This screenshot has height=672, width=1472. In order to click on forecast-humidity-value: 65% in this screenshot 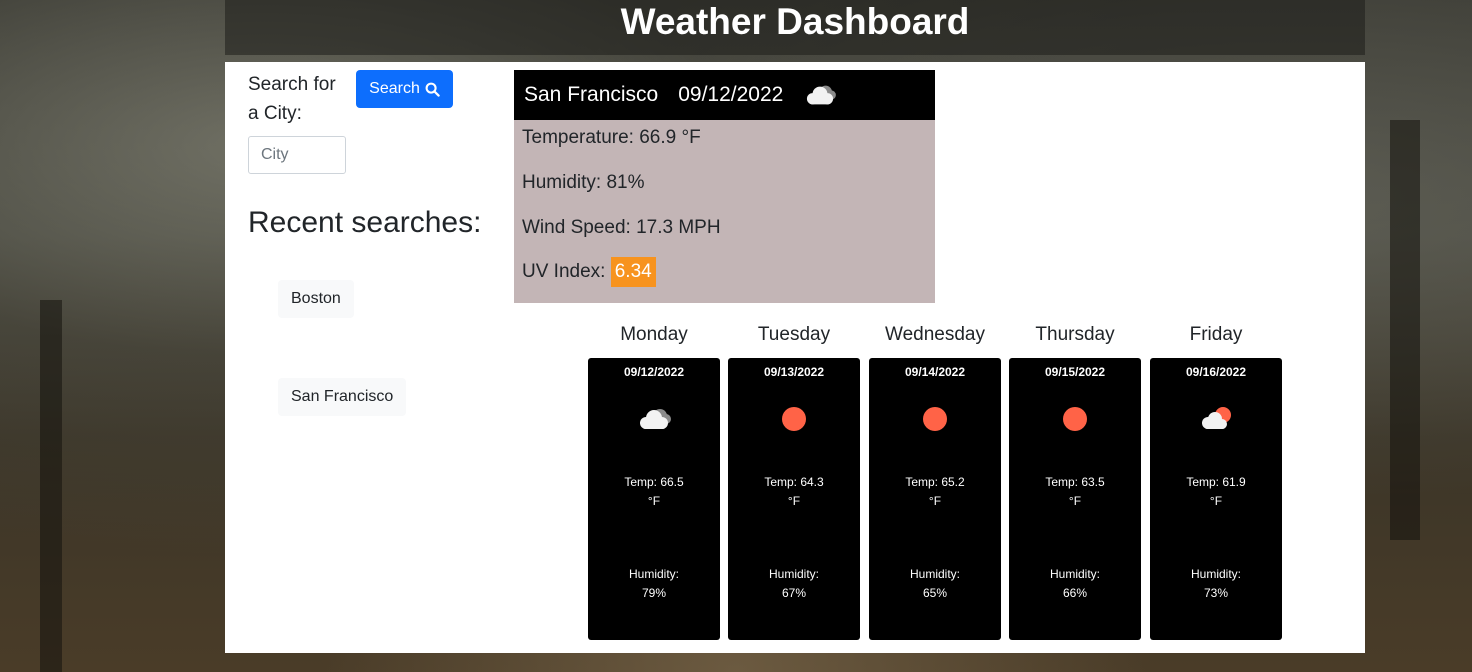, I will do `click(935, 593)`.